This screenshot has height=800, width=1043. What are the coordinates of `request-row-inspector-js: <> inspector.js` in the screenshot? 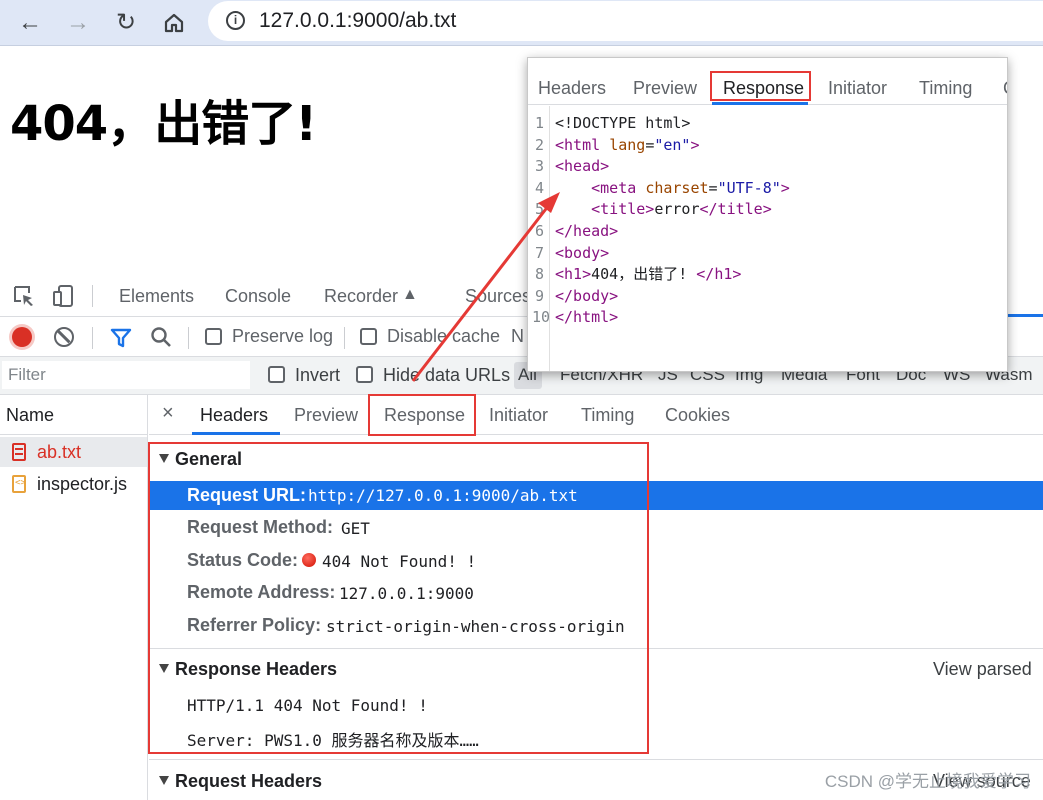 It's located at (73, 484).